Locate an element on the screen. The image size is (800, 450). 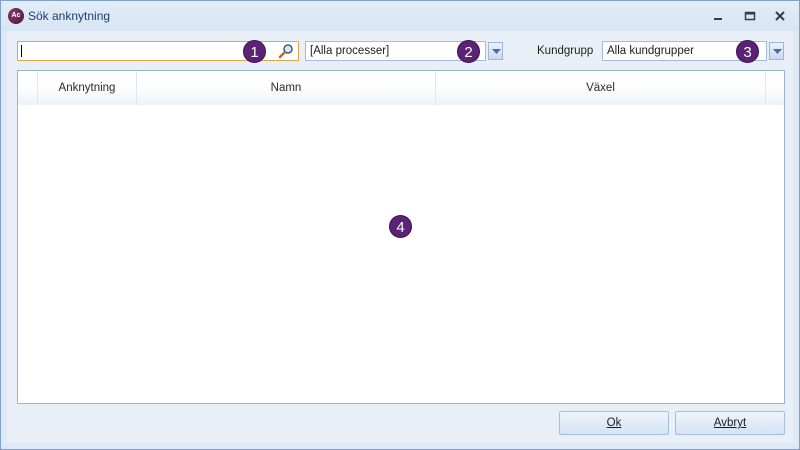
window-title: Sök anknytning is located at coordinates (69, 16).